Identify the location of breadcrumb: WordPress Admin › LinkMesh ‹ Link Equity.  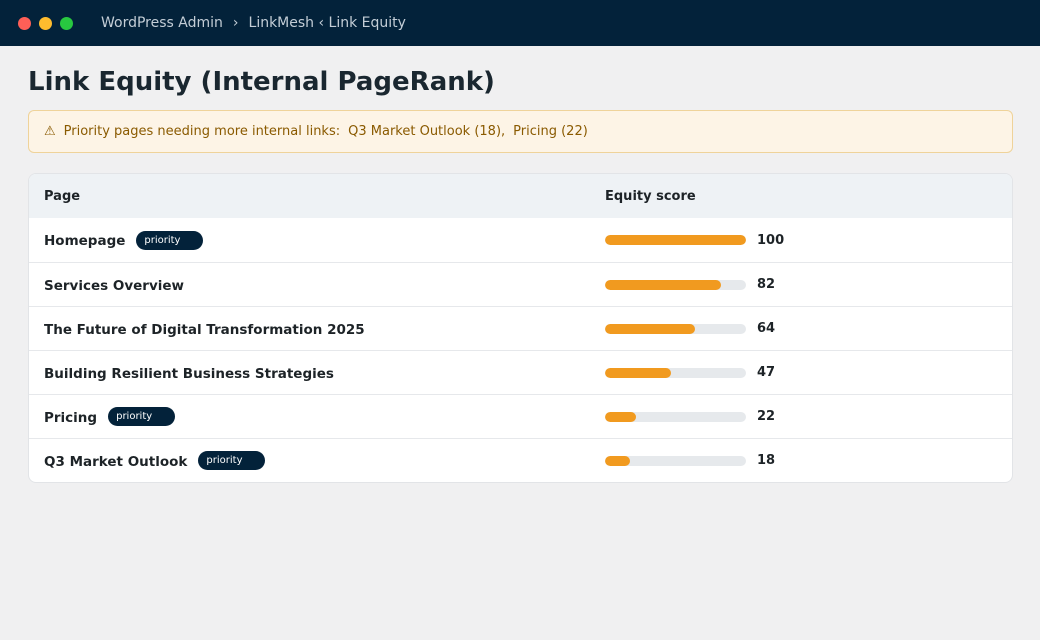
(253, 23).